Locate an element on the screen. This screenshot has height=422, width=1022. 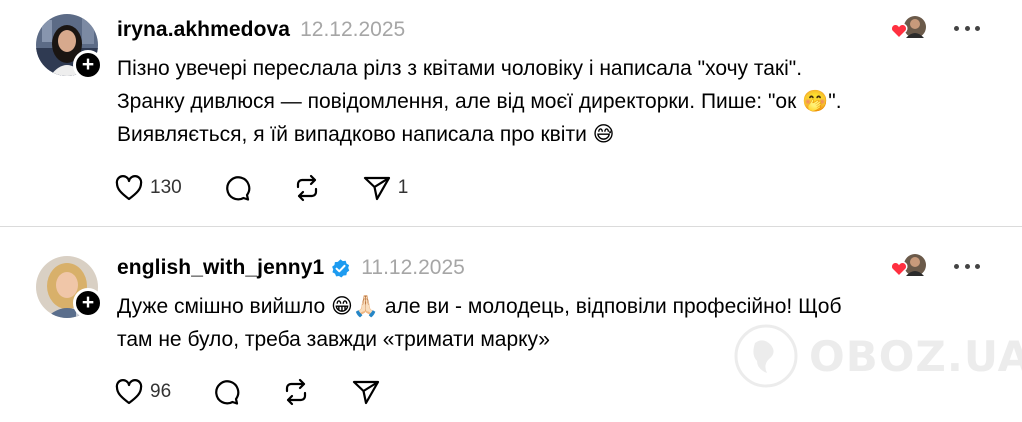
watermark-text: OBOZ.UA is located at coordinates (915, 356).